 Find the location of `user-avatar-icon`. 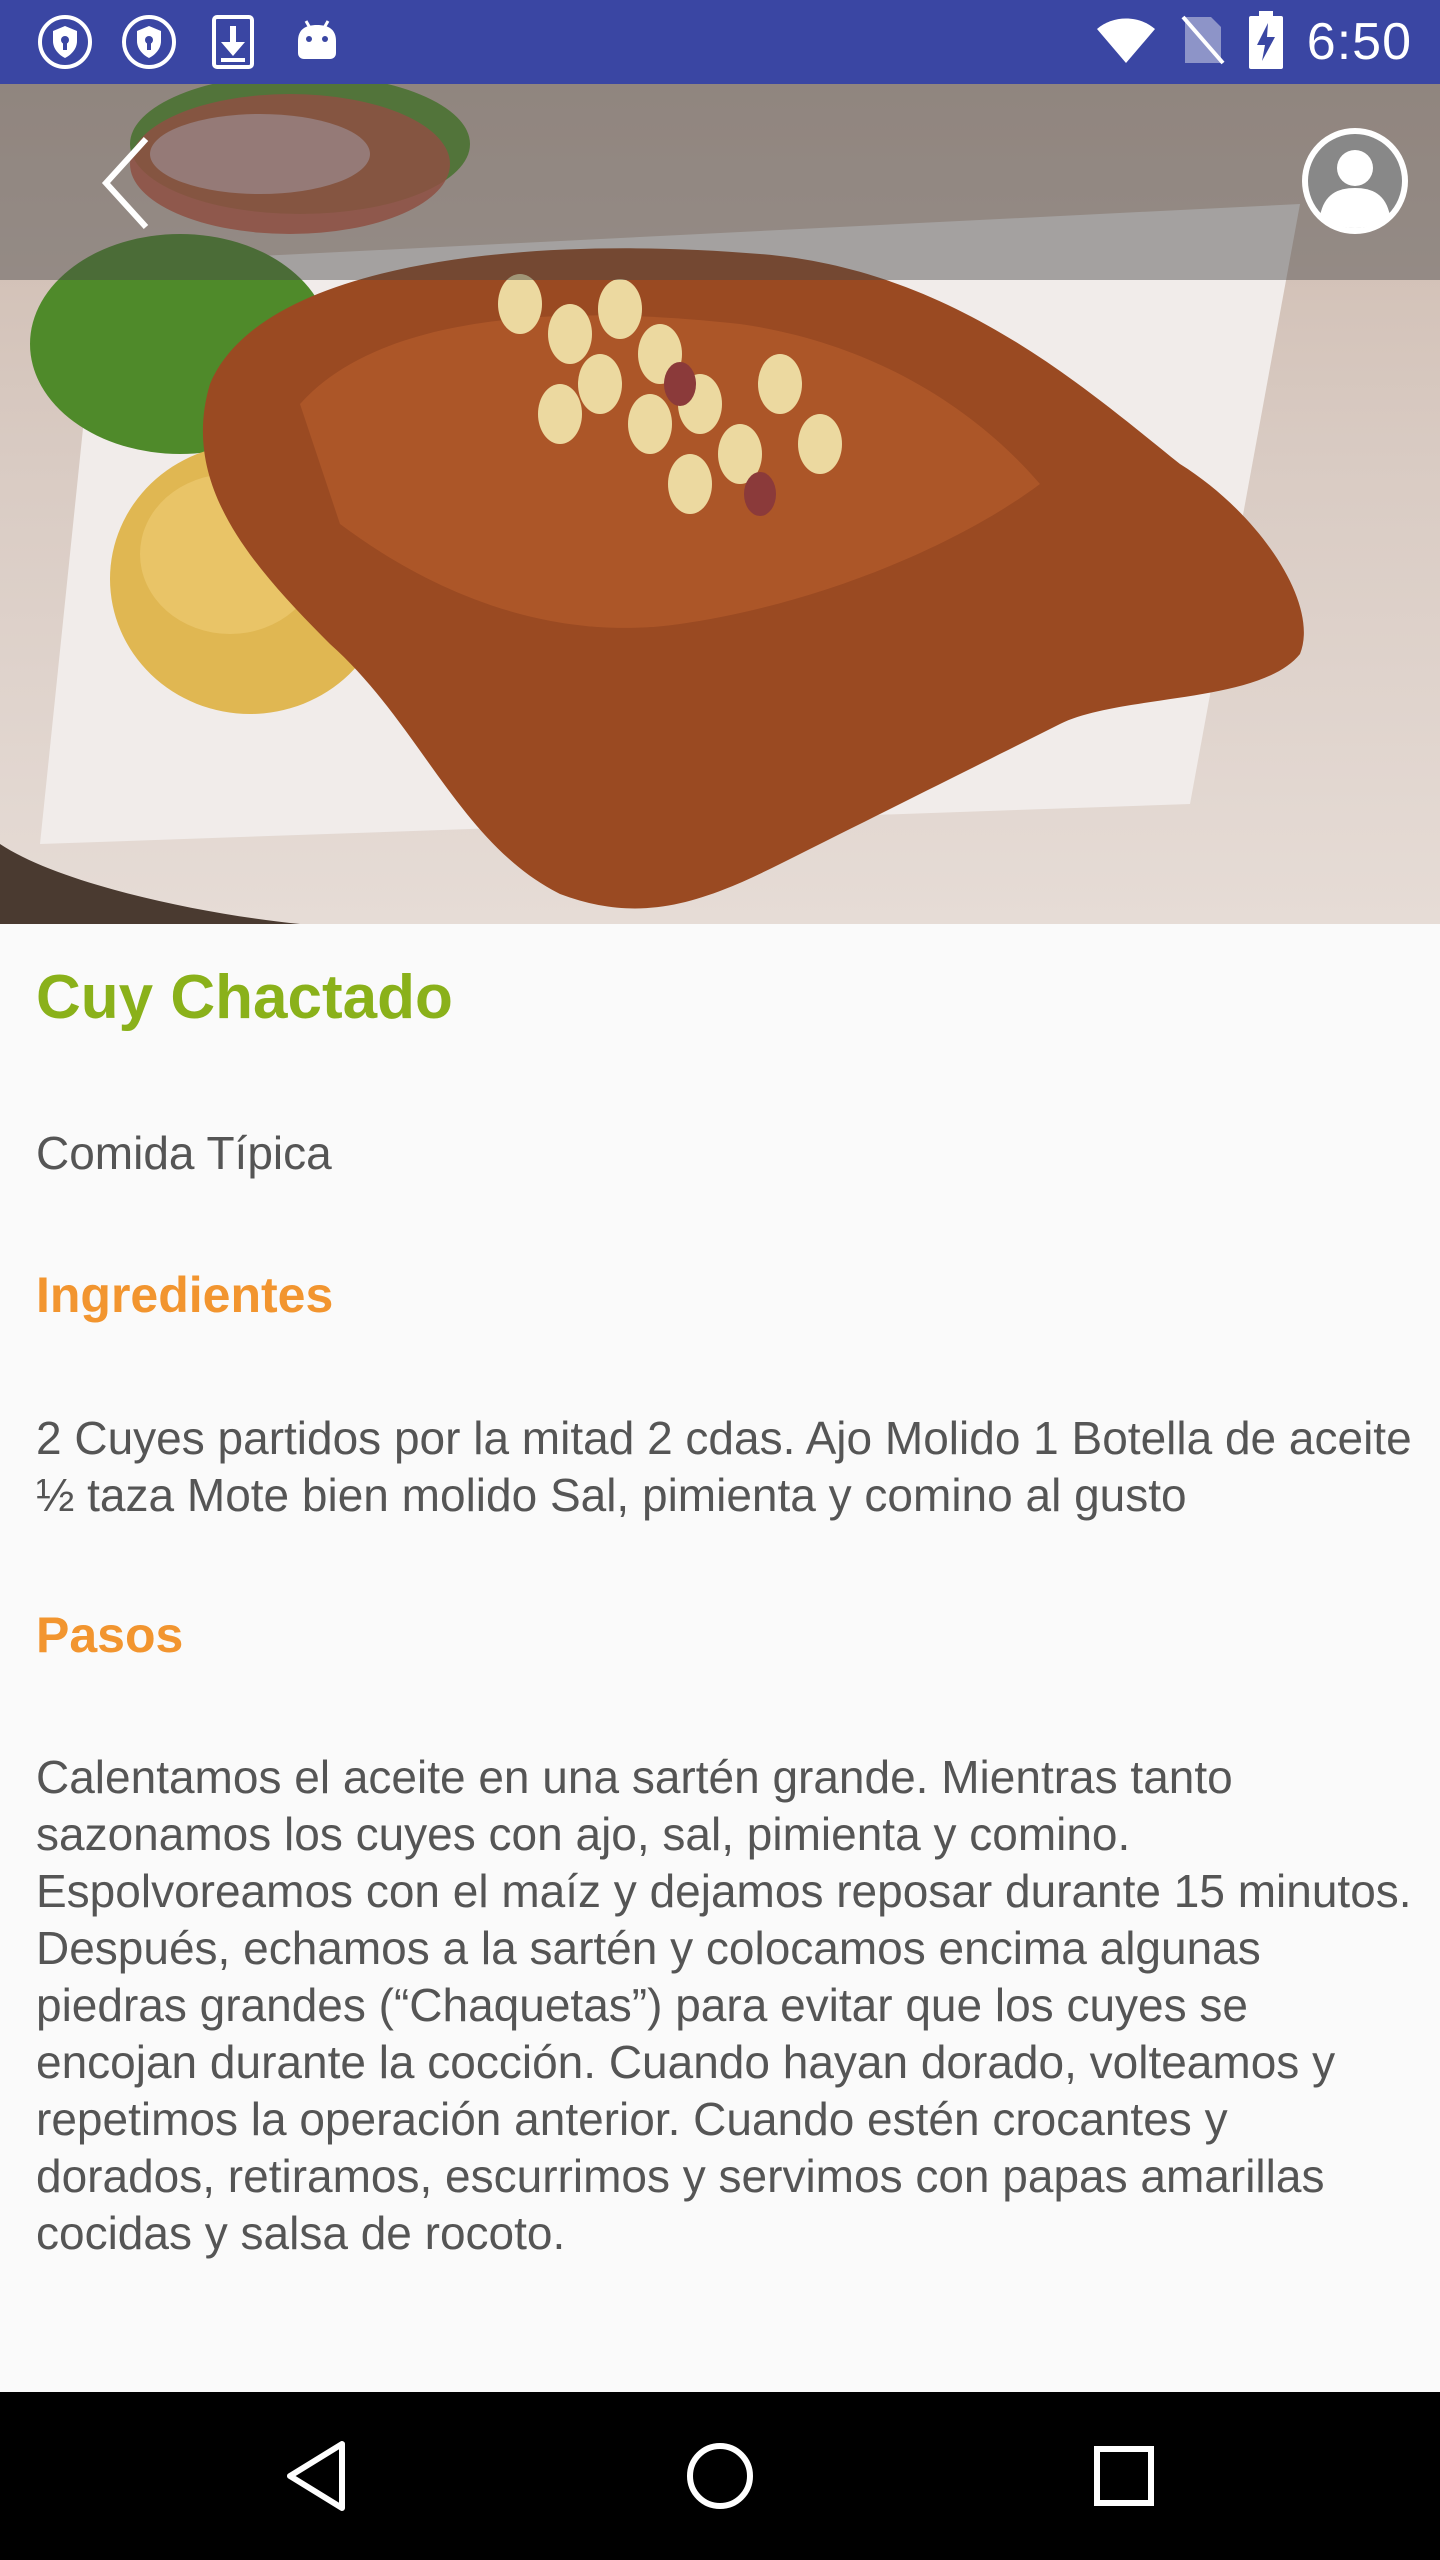

user-avatar-icon is located at coordinates (1355, 181).